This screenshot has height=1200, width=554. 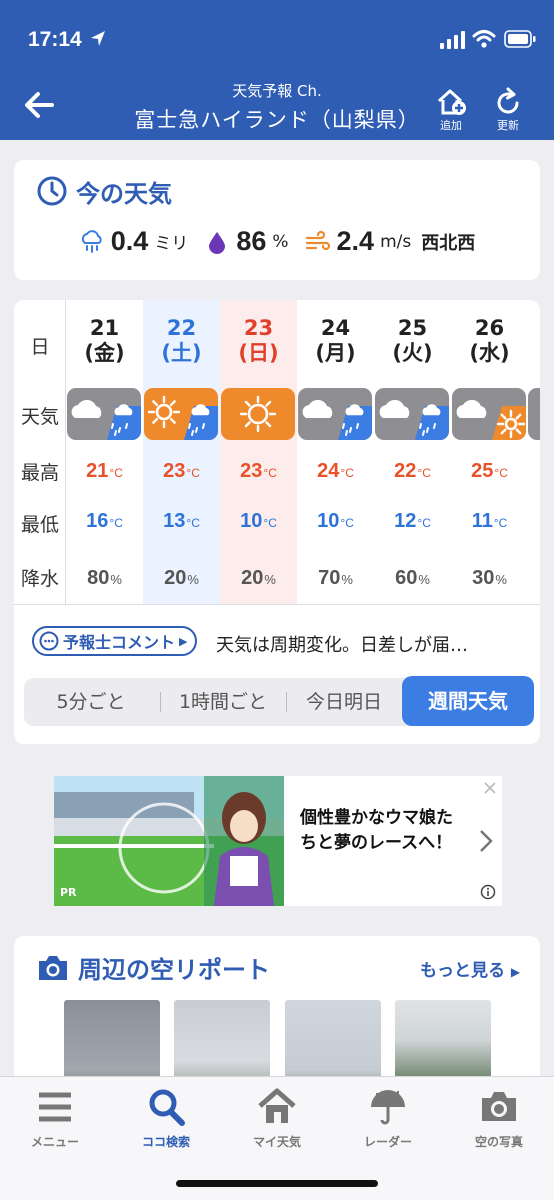 I want to click on wifi-icon, so click(x=484, y=39).